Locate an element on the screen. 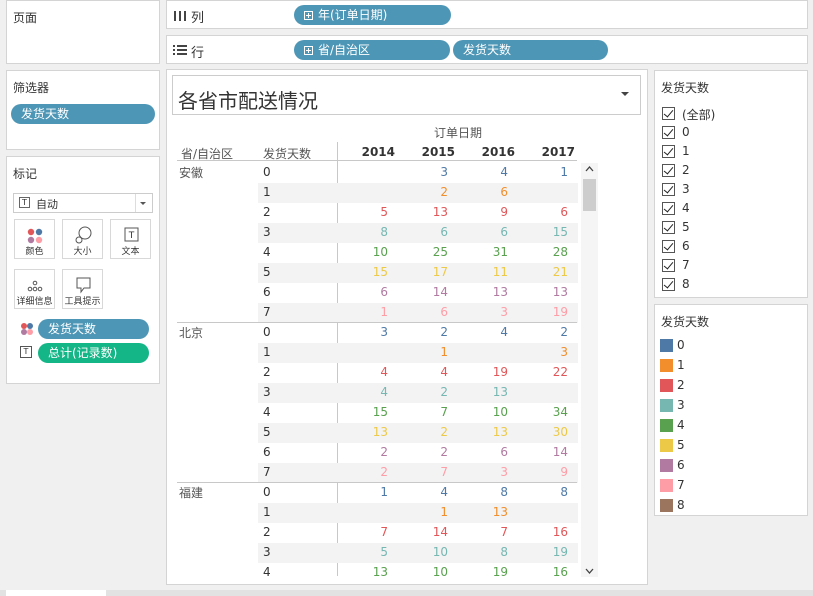  year-header: 2015 is located at coordinates (435, 152).